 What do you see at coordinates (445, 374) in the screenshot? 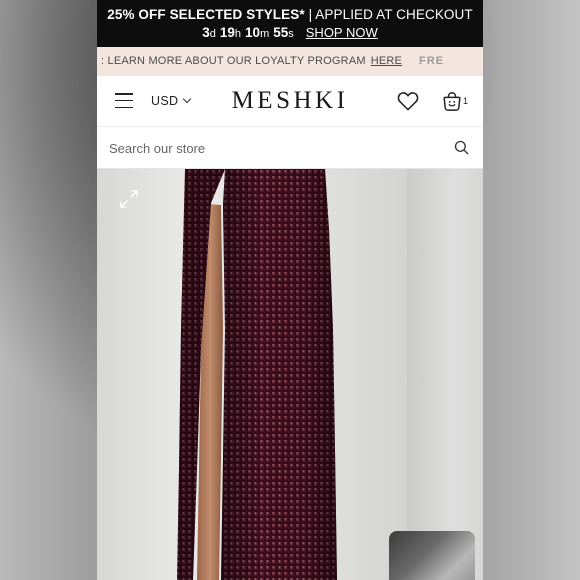
I see `next-product-image` at bounding box center [445, 374].